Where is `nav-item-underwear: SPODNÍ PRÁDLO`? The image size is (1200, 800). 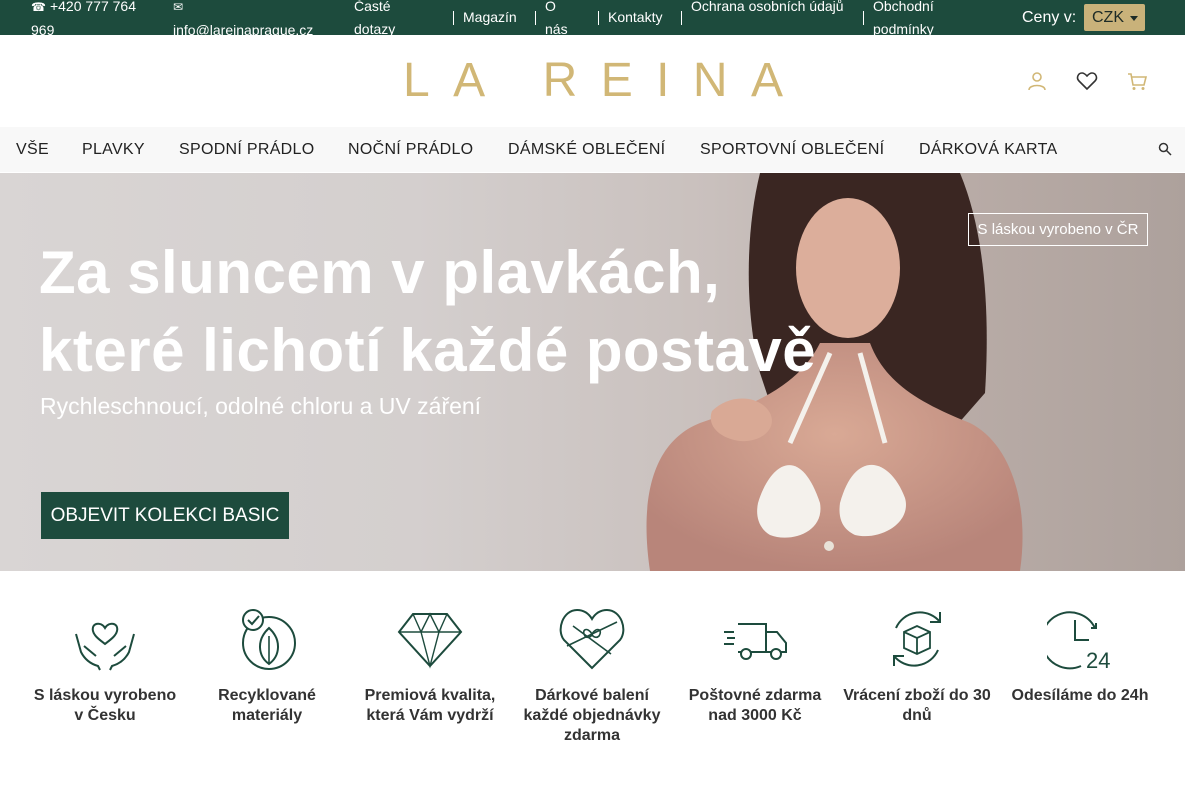 nav-item-underwear: SPODNÍ PRÁDLO is located at coordinates (247, 149).